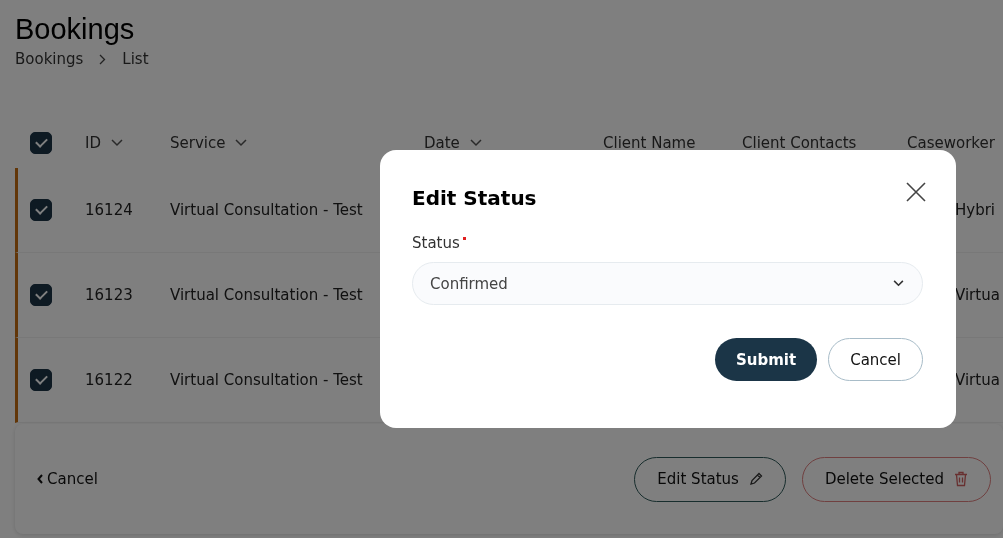  I want to click on table-cell-text: Hybri, so click(975, 210).